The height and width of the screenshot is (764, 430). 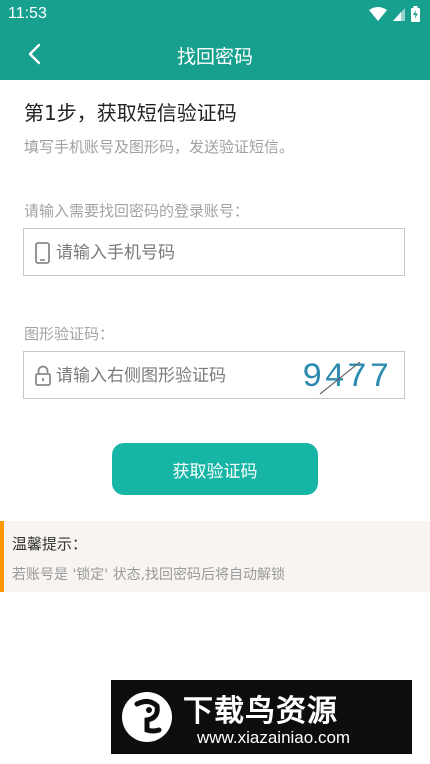 I want to click on tips-panel: 温馨提示： 若账号是 '锁定' 状态,找回密码后将自动解锁, so click(x=215, y=556).